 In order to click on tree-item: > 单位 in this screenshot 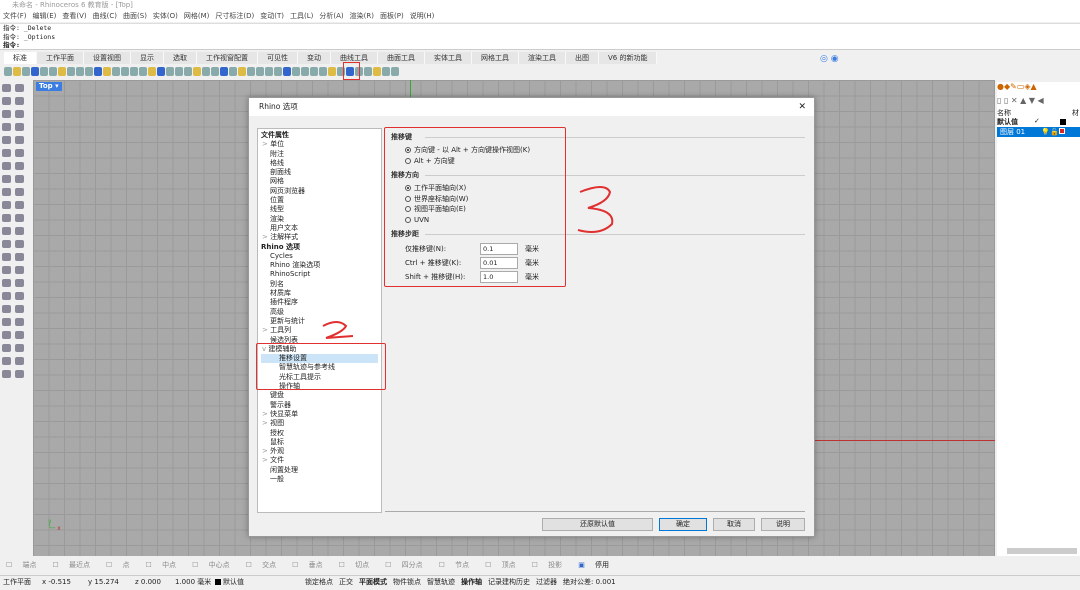, I will do `click(319, 144)`.